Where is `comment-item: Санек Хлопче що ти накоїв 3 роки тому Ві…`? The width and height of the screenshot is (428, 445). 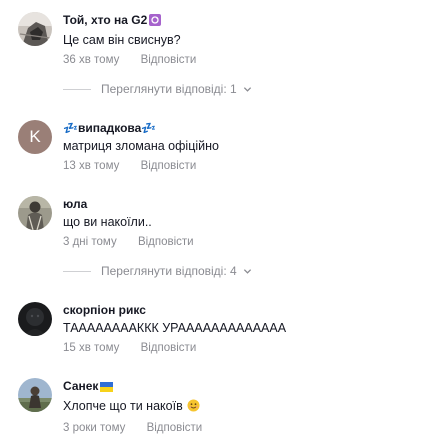 comment-item: Санек Хлопче що ти накоїв 3 роки тому Ві… is located at coordinates (218, 406).